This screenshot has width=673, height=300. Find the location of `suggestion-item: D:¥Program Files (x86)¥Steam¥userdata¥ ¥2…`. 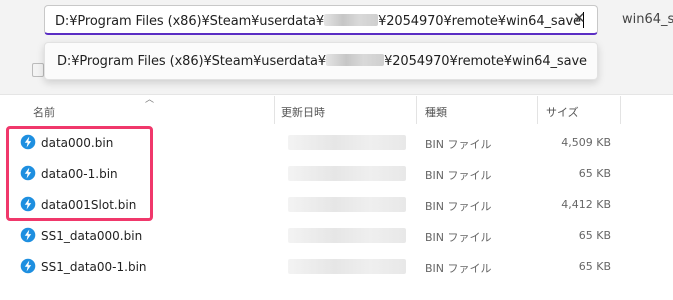

suggestion-item: D:¥Program Files (x86)¥Steam¥userdata¥ ¥2… is located at coordinates (322, 61).